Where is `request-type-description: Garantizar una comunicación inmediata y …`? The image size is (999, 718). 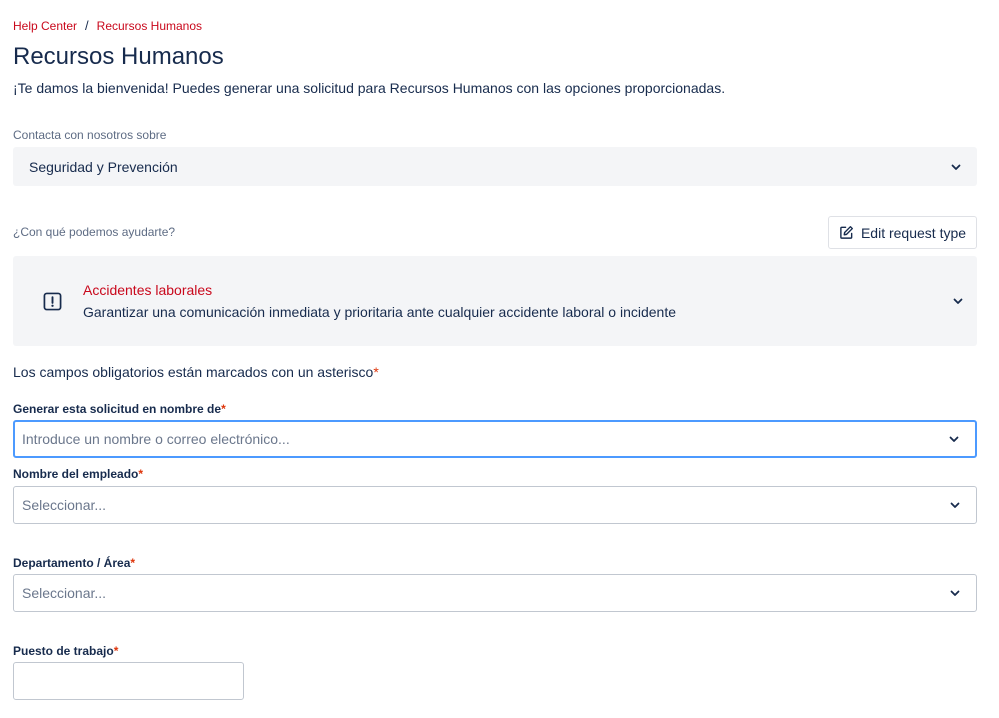
request-type-description: Garantizar una comunicación inmediata y … is located at coordinates (380, 312).